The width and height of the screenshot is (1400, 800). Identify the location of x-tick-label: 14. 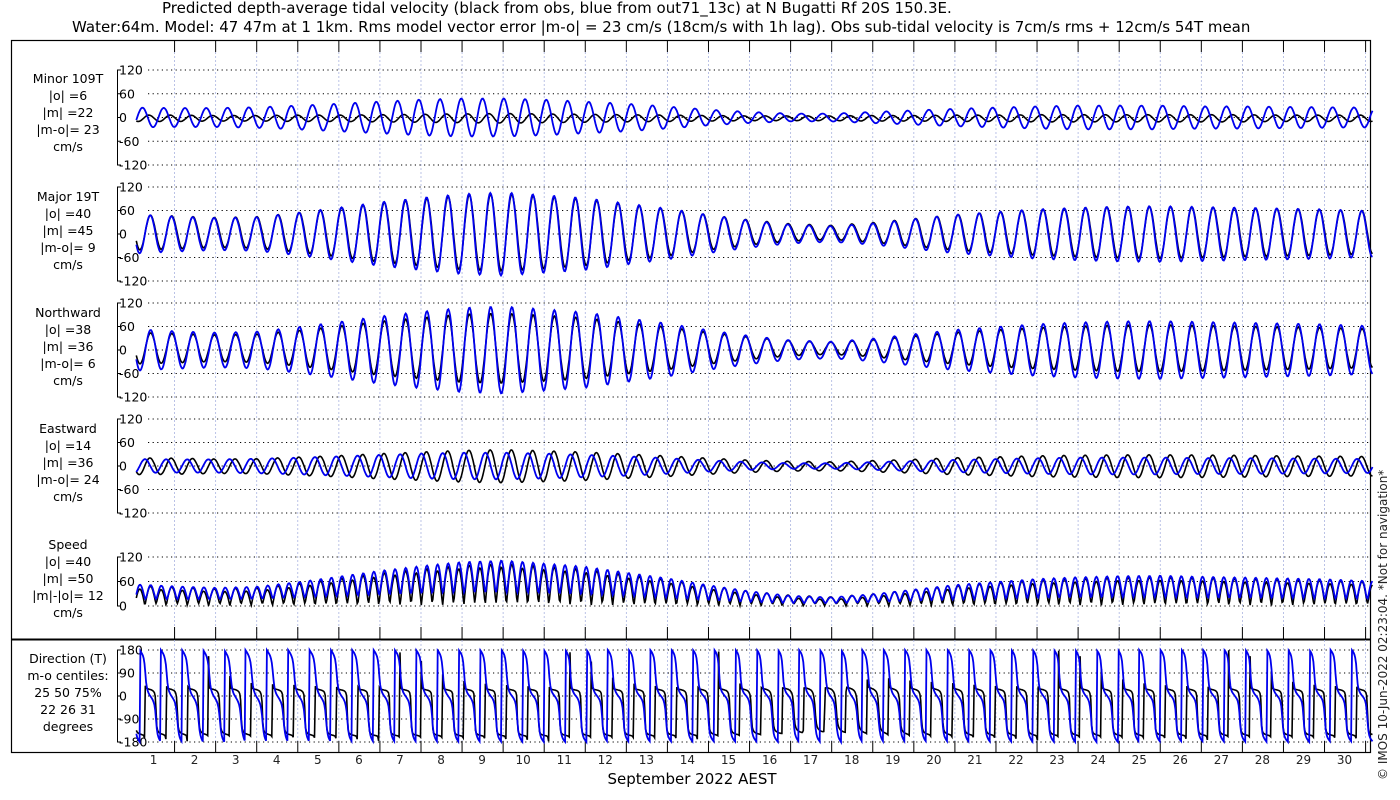
(687, 760).